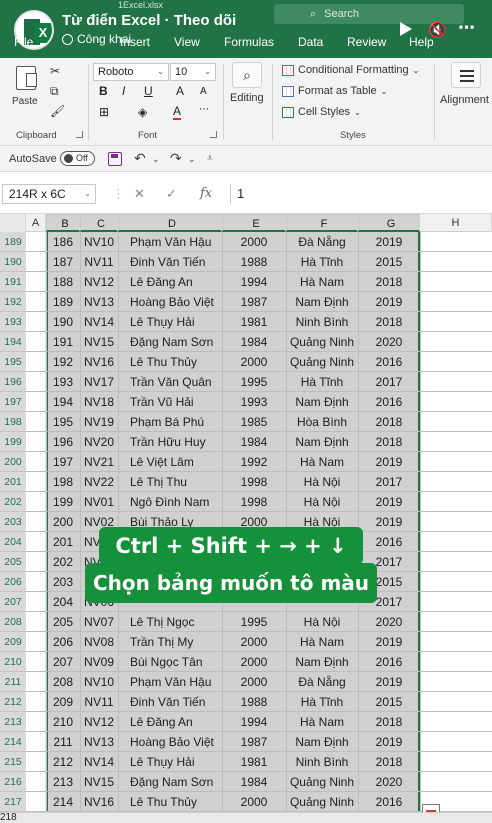 The height and width of the screenshot is (823, 492). Describe the element at coordinates (63, 482) in the screenshot. I see `cell-b: 198` at that location.